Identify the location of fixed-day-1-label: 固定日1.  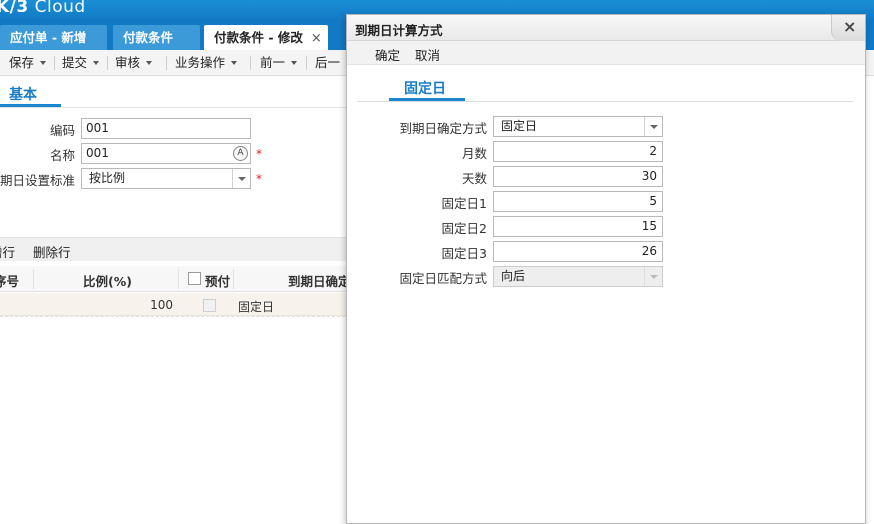
(464, 203).